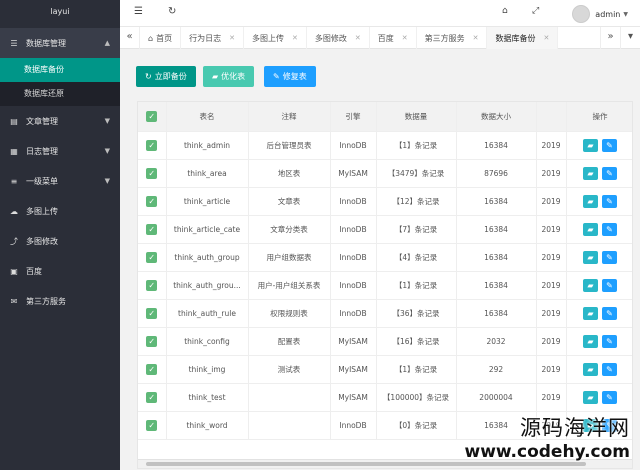 The image size is (640, 470). Describe the element at coordinates (107, 43) in the screenshot. I see `chevron-up-icon: ▲` at that location.